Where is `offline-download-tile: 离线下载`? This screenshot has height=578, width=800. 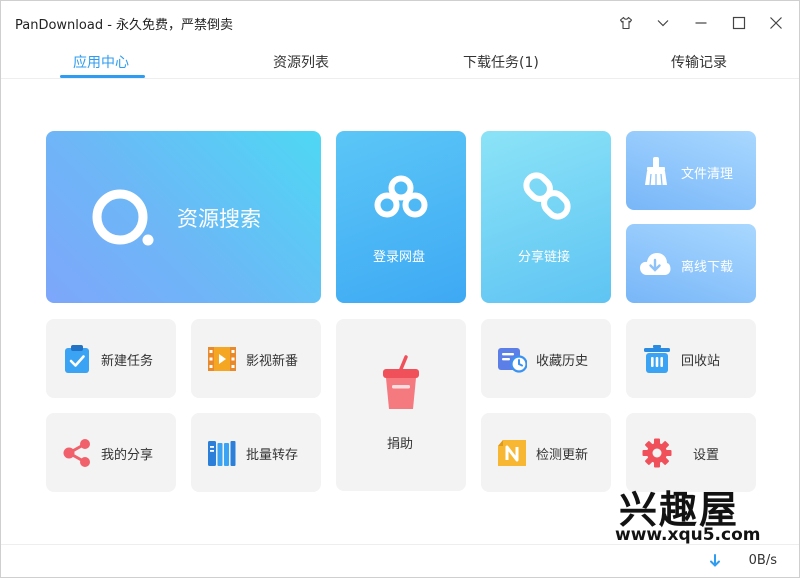 offline-download-tile: 离线下载 is located at coordinates (691, 263).